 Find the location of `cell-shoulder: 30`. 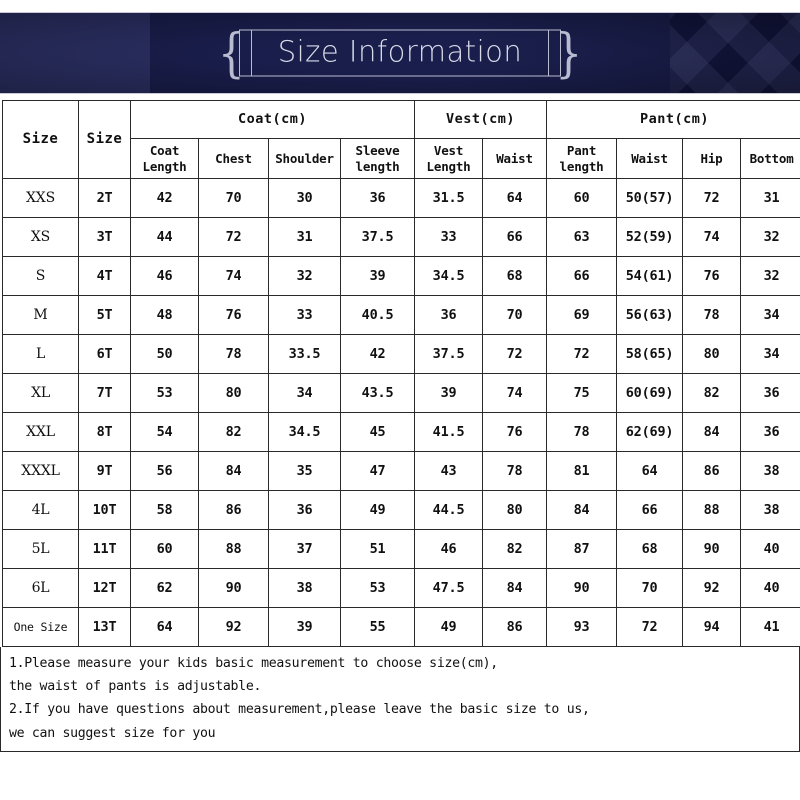

cell-shoulder: 30 is located at coordinates (304, 198).